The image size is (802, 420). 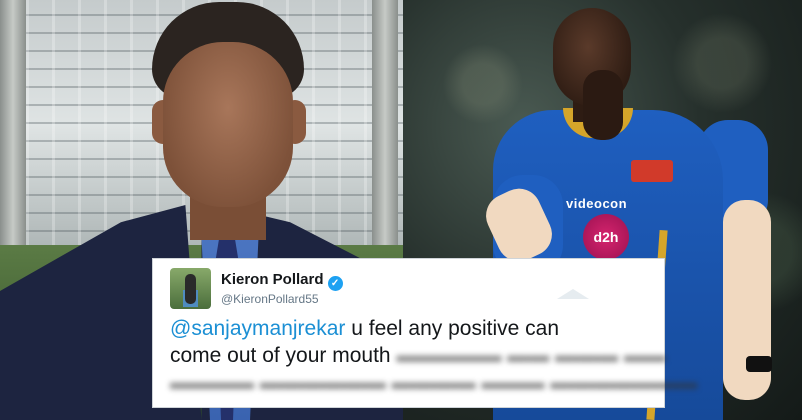 I want to click on display-name: Kieron Pollard ✓, so click(x=282, y=281).